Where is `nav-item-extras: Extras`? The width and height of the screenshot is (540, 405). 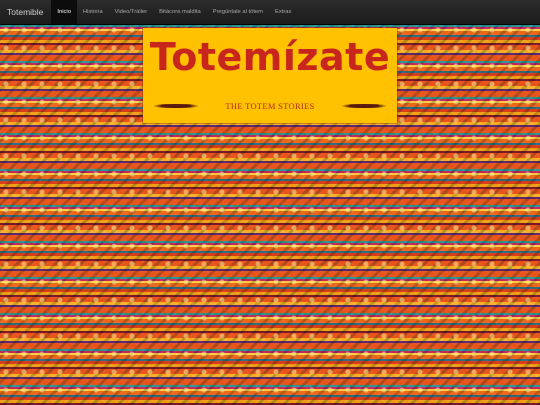
nav-item-extras: Extras is located at coordinates (283, 12).